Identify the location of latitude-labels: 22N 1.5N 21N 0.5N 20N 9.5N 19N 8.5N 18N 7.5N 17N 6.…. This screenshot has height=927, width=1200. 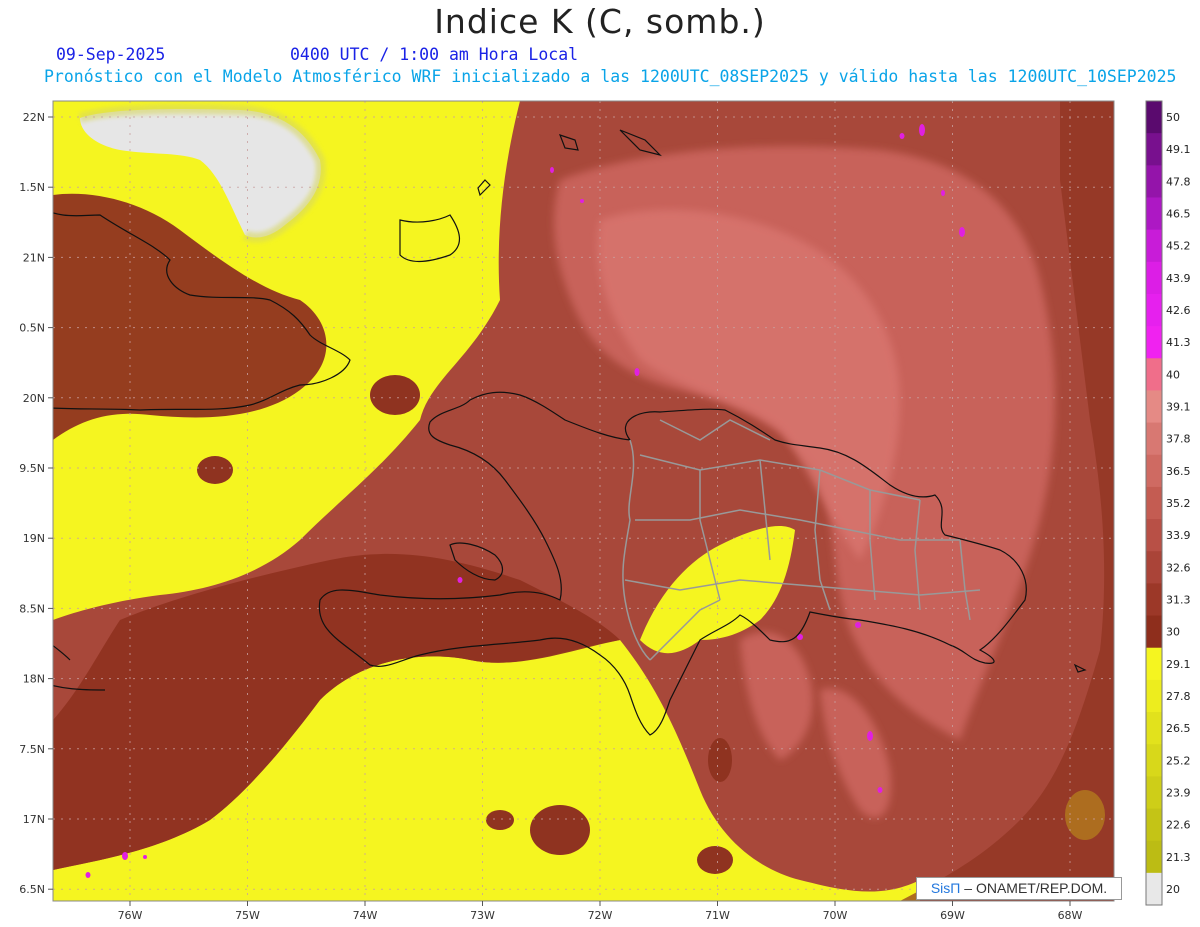
(36, 503).